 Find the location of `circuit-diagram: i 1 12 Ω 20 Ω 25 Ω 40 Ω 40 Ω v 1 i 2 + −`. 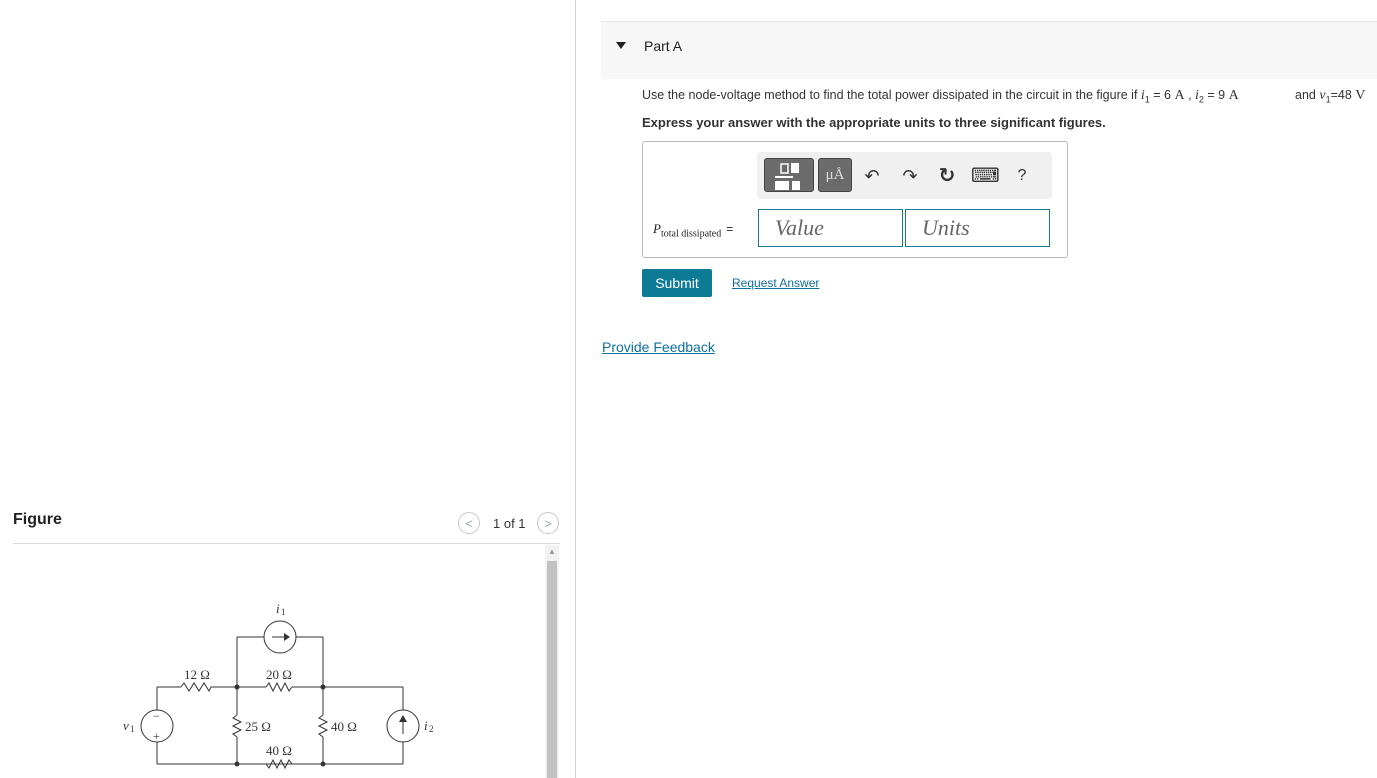

circuit-diagram: i 1 12 Ω 20 Ω 25 Ω 40 Ω 40 Ω v 1 i 2 + − is located at coordinates (278, 685).